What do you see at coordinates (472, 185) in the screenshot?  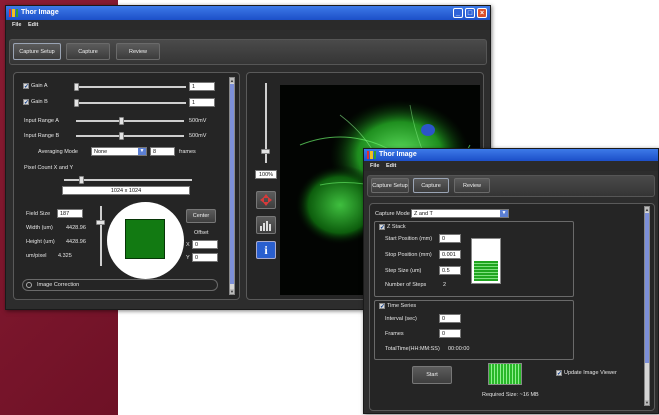 I see `capture-tab-review: Review` at bounding box center [472, 185].